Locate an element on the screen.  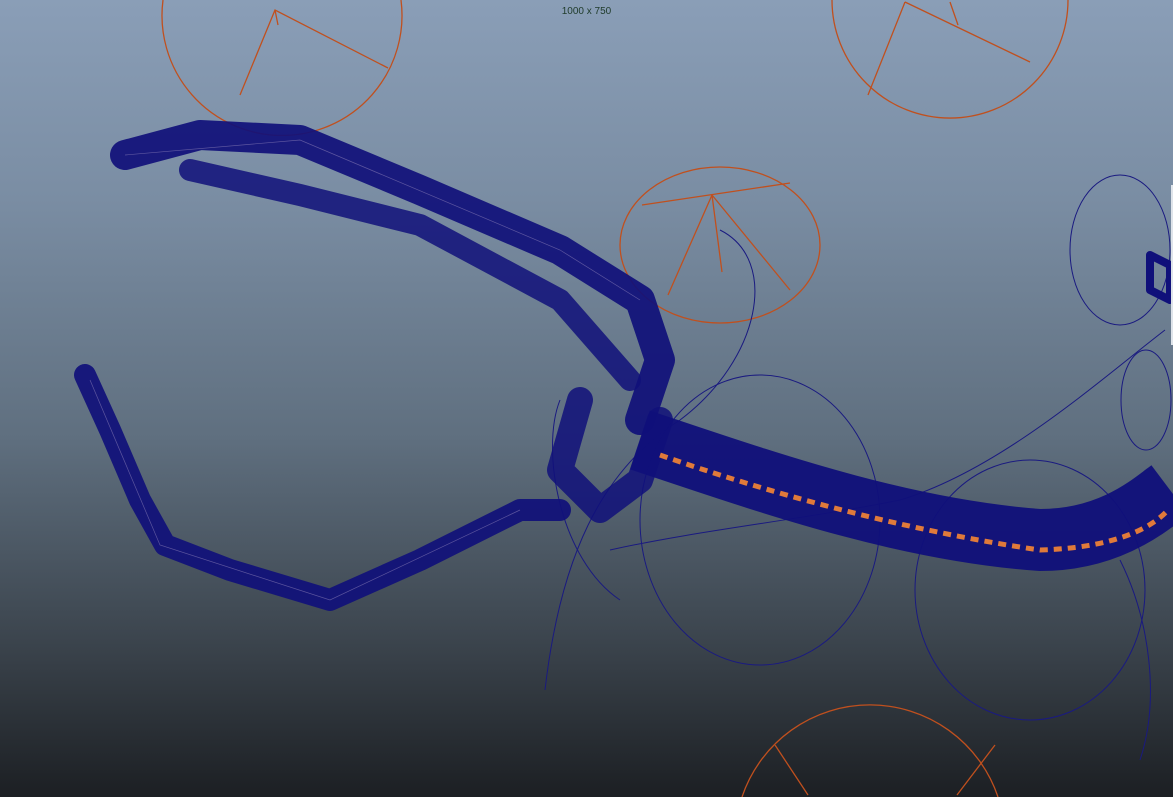
resolution-gate-label: 1000 x 750 is located at coordinates (586, 11).